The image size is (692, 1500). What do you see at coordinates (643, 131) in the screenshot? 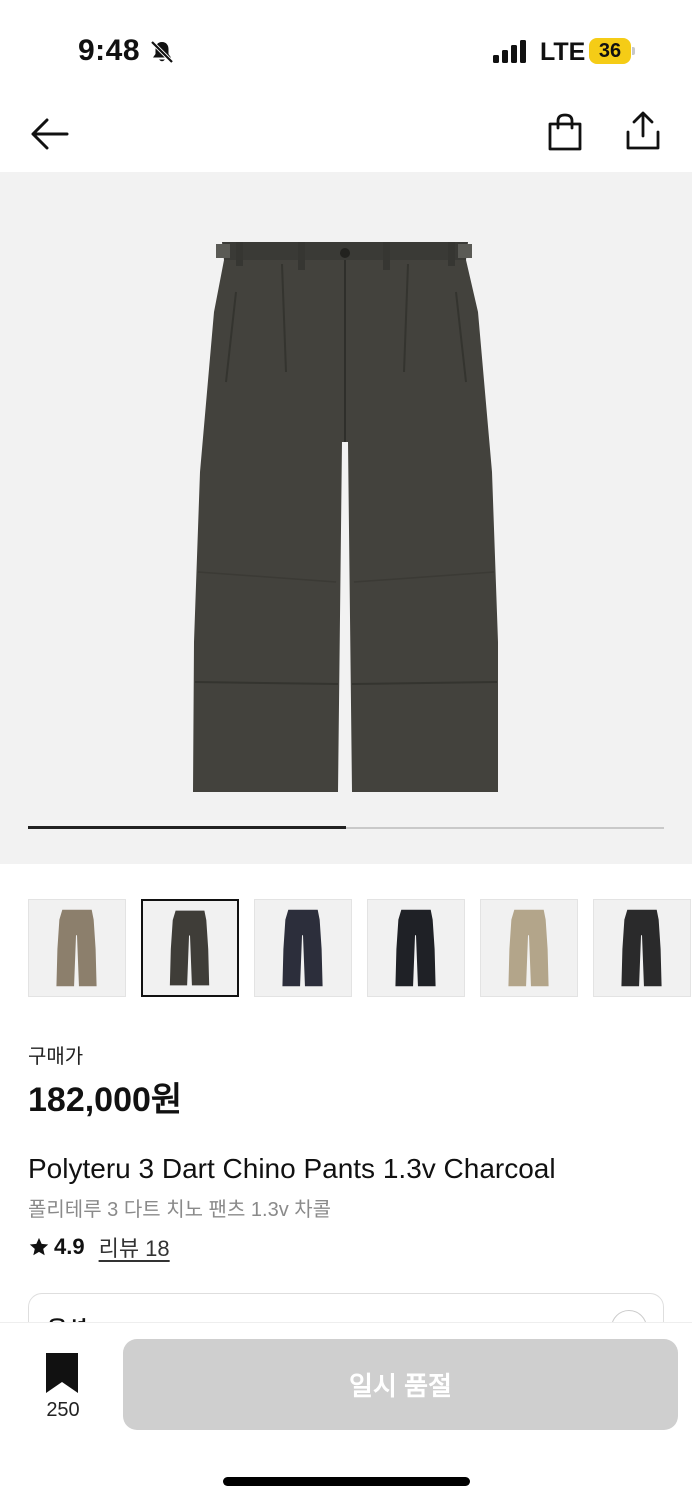
I see `share-icon` at bounding box center [643, 131].